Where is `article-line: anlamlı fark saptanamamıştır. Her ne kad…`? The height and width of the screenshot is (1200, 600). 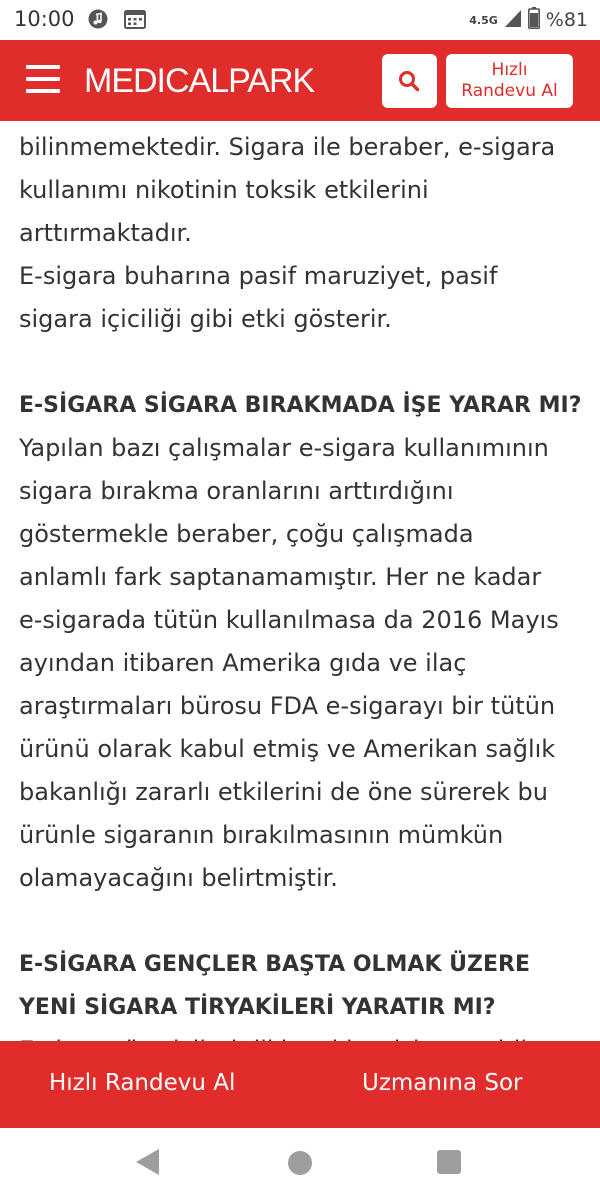 article-line: anlamlı fark saptanamamıştır. Her ne kad… is located at coordinates (280, 577).